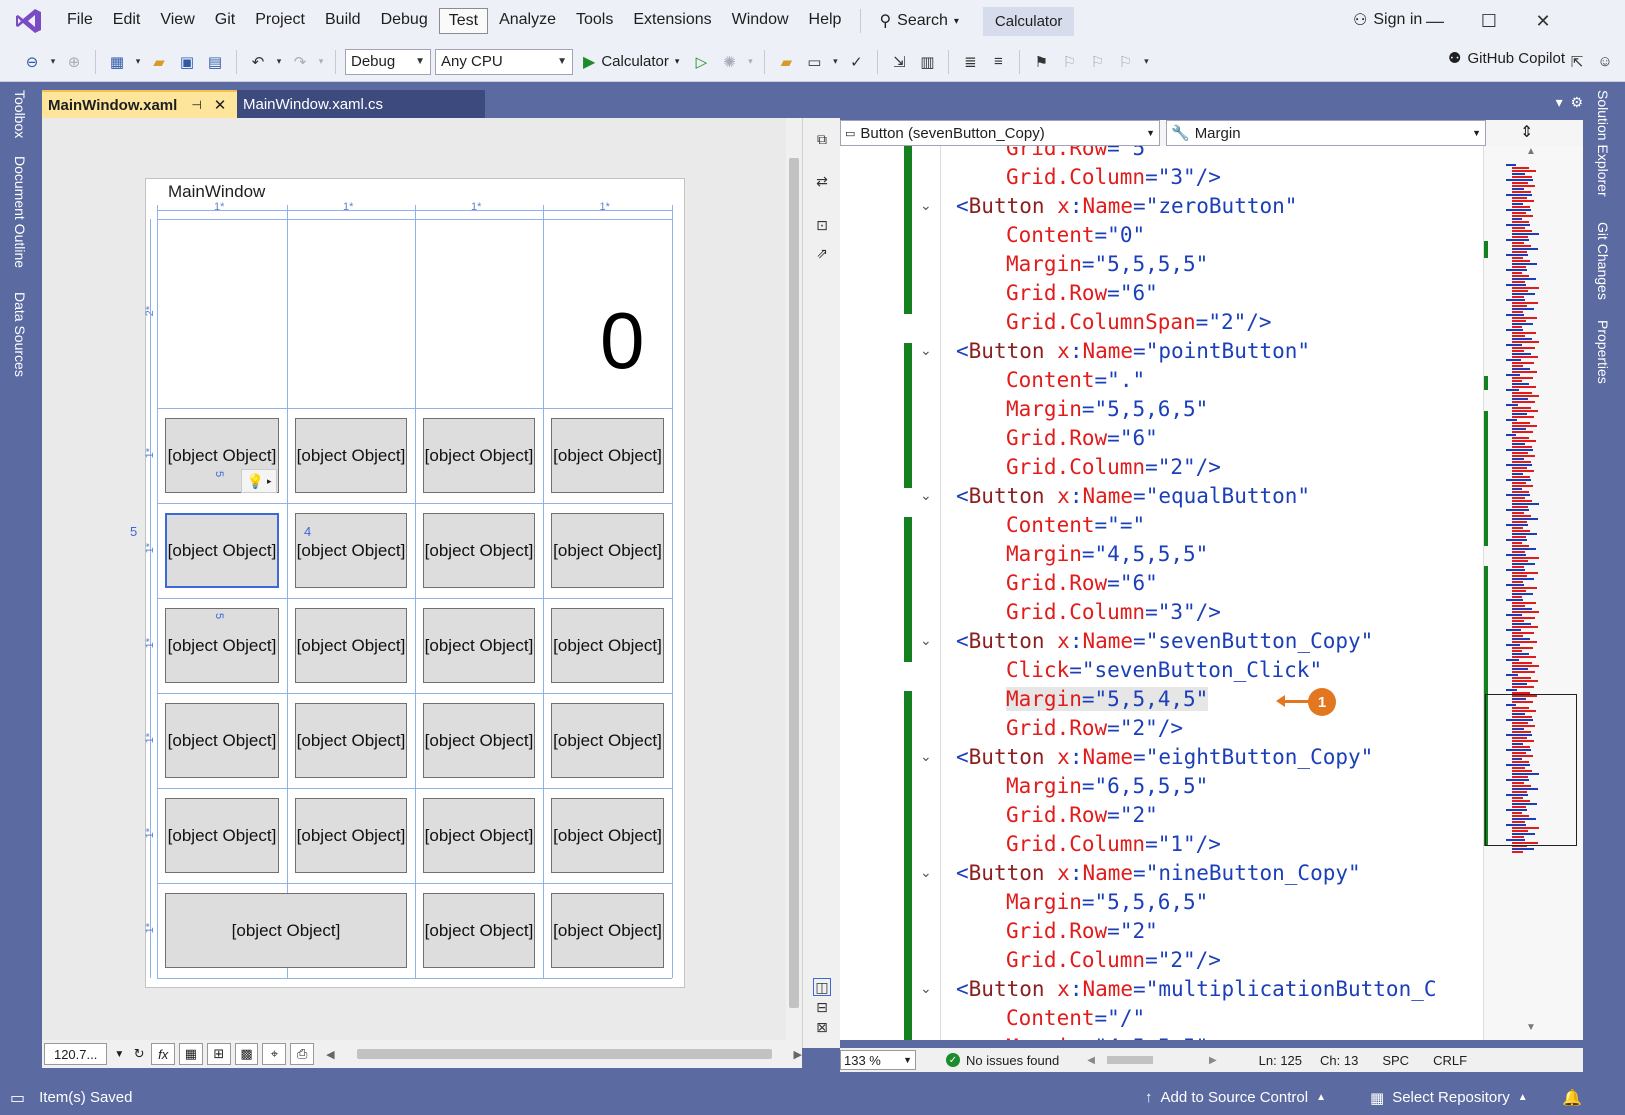 The height and width of the screenshot is (1115, 1625). What do you see at coordinates (1577, 62) in the screenshot?
I see `share-icon: ⇱` at bounding box center [1577, 62].